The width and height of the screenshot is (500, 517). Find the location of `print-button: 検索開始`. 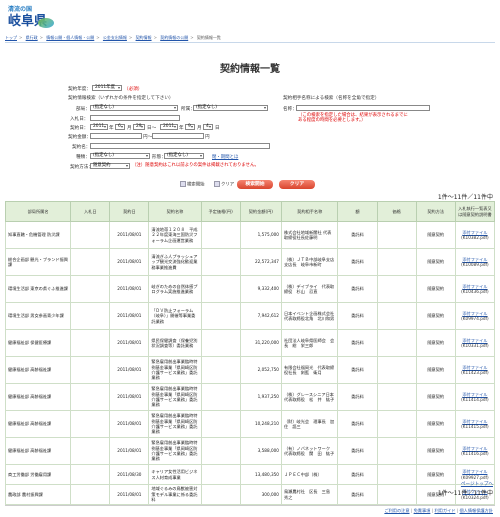

print-button: 検索開始 is located at coordinates (192, 185).